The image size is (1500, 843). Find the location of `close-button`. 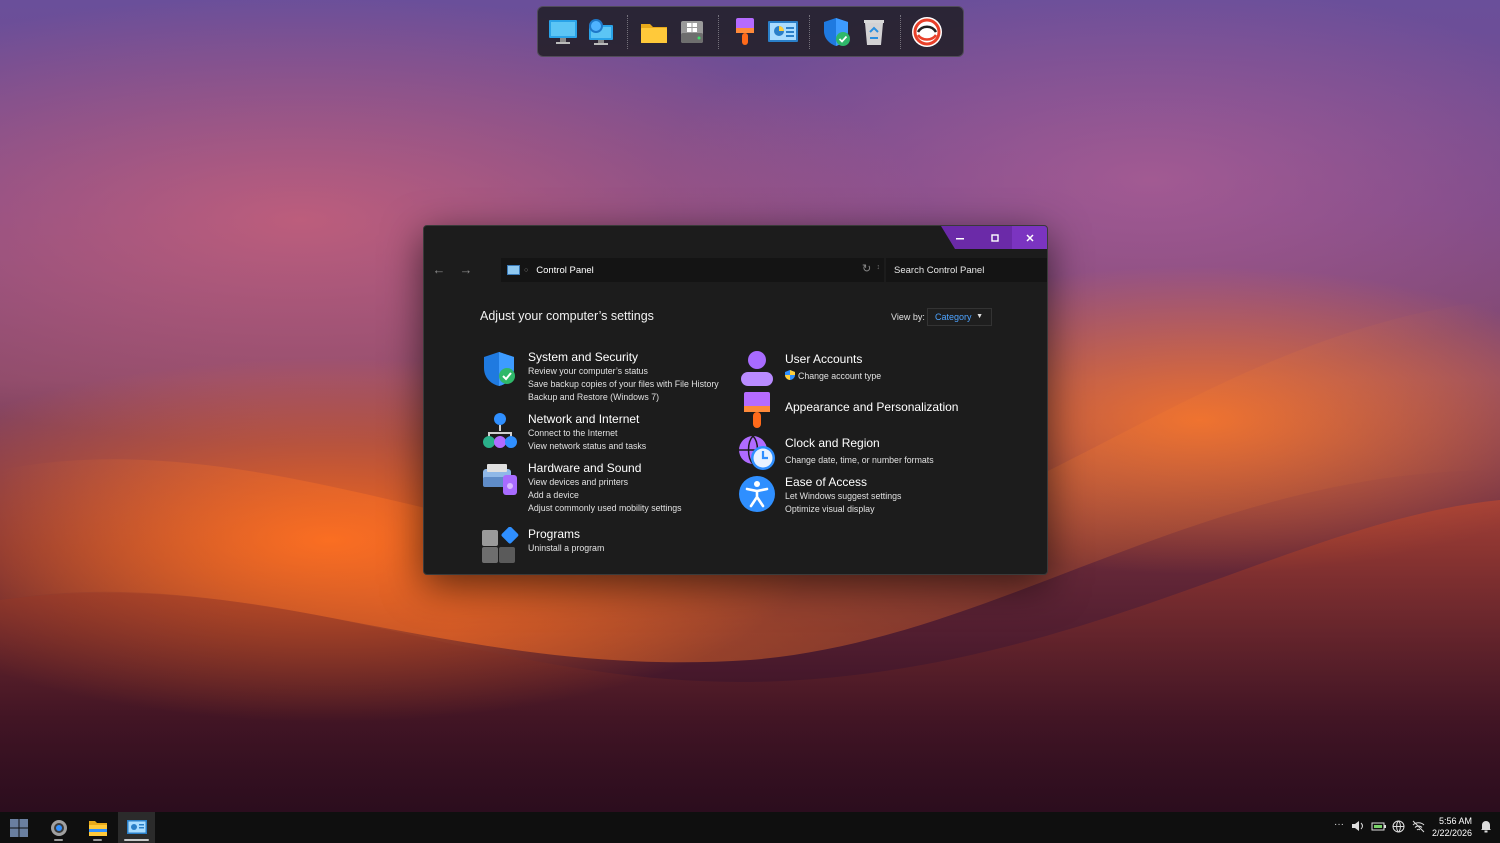

close-button is located at coordinates (1029, 237).